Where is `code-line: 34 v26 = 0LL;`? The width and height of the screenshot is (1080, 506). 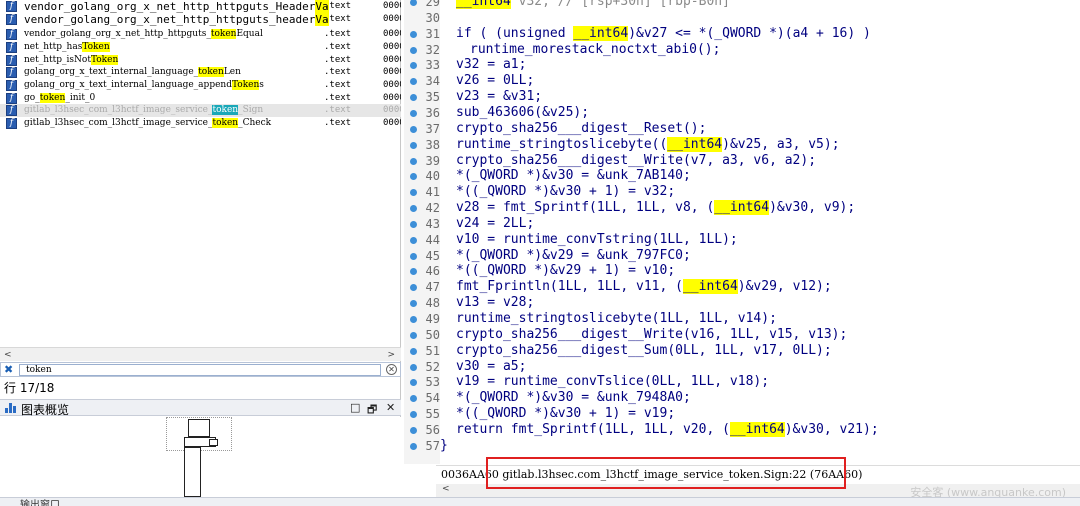 code-line: 34 v26 = 0LL; is located at coordinates (742, 81).